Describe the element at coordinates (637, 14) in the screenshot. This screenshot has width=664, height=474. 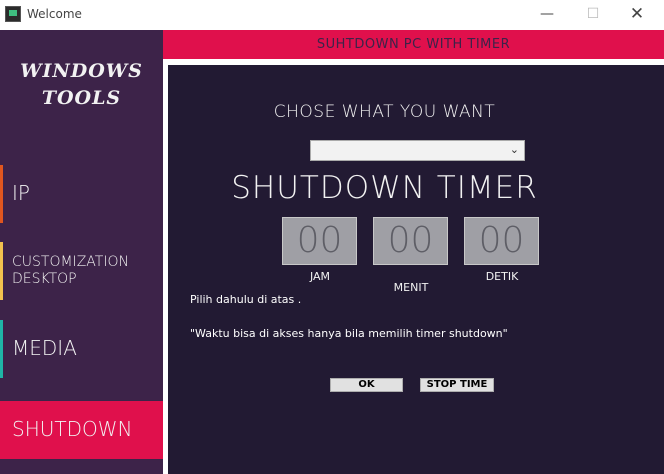
I see `close-button: ✕` at that location.